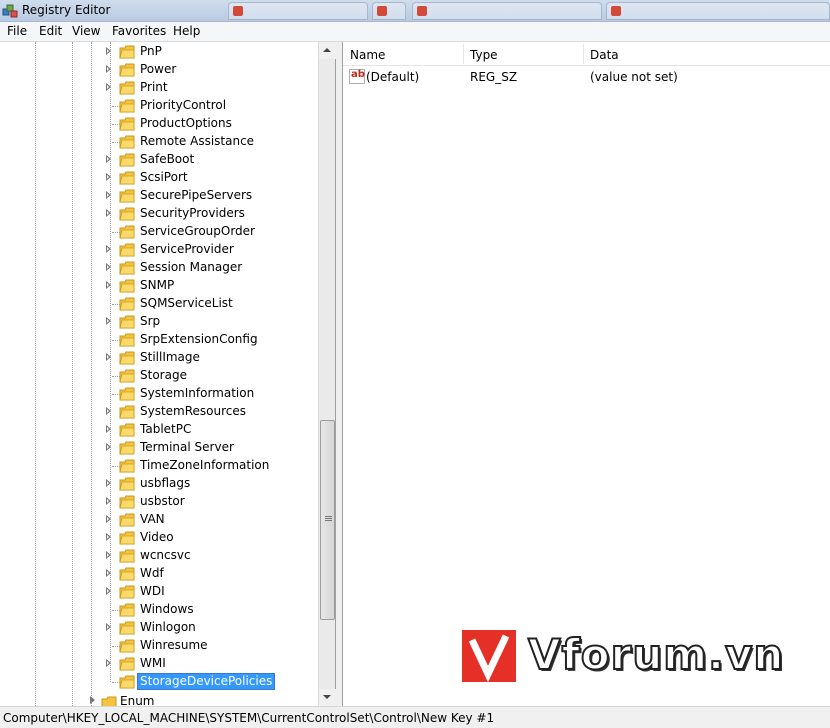  I want to click on tree-item: ServiceGroupOrder, so click(159, 232).